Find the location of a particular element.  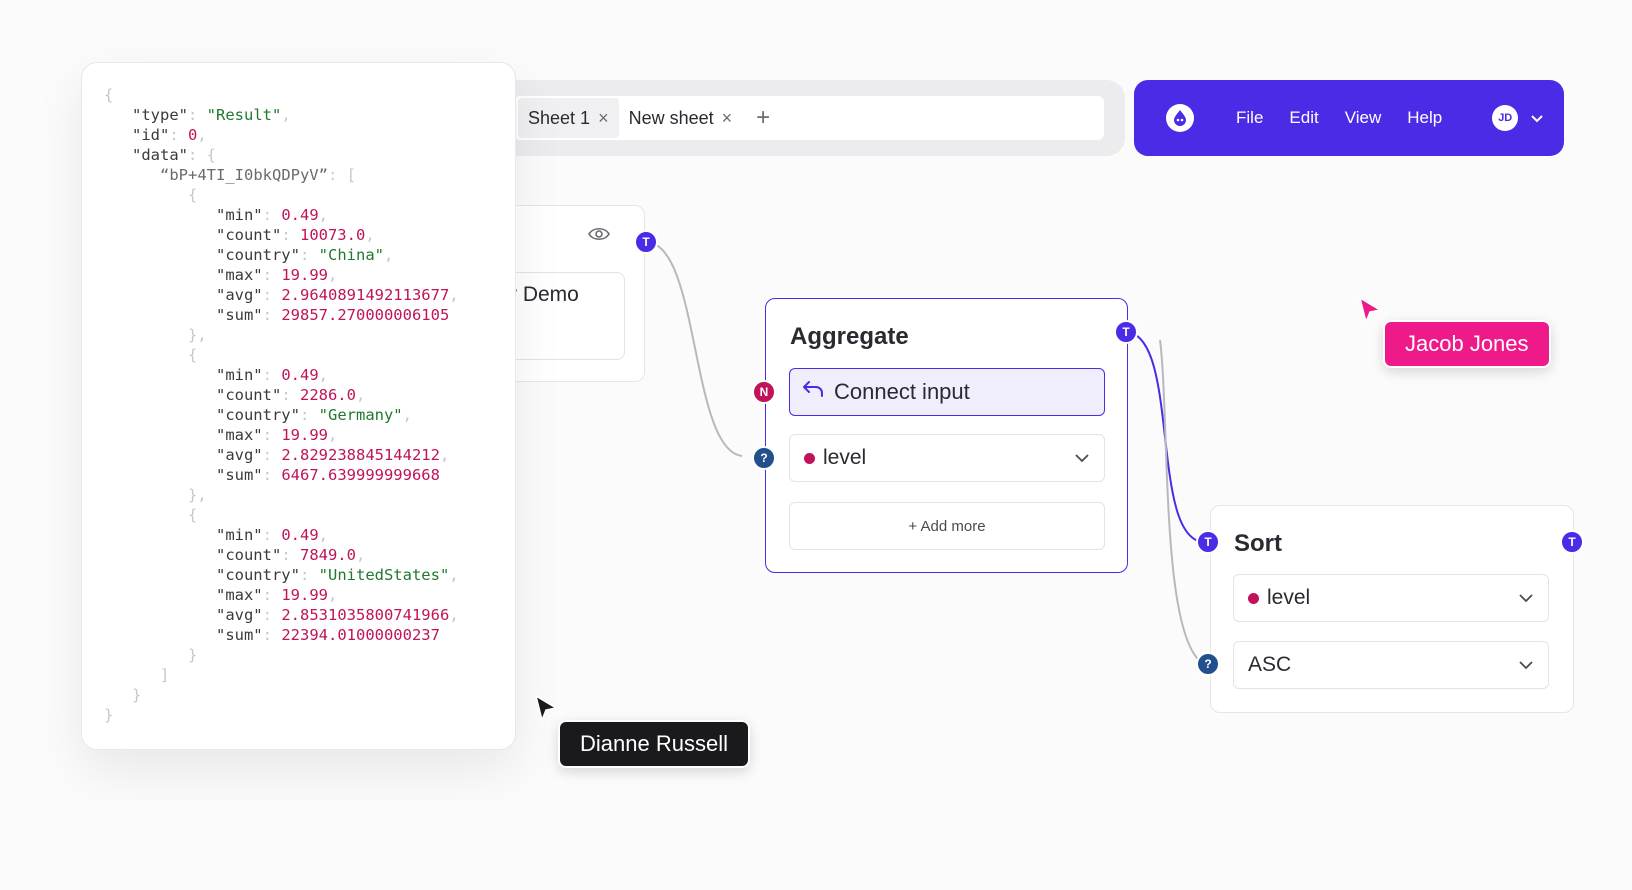

add-tab-button: + is located at coordinates (763, 118).